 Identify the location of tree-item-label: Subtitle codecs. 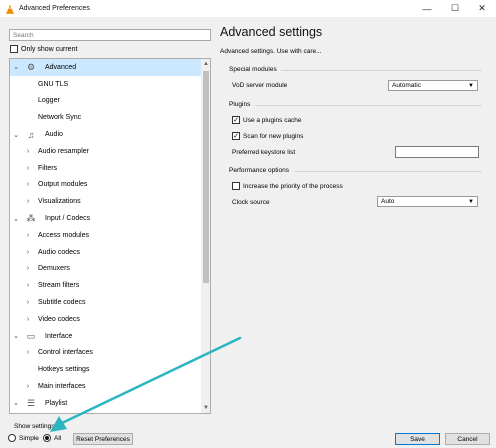
(62, 303).